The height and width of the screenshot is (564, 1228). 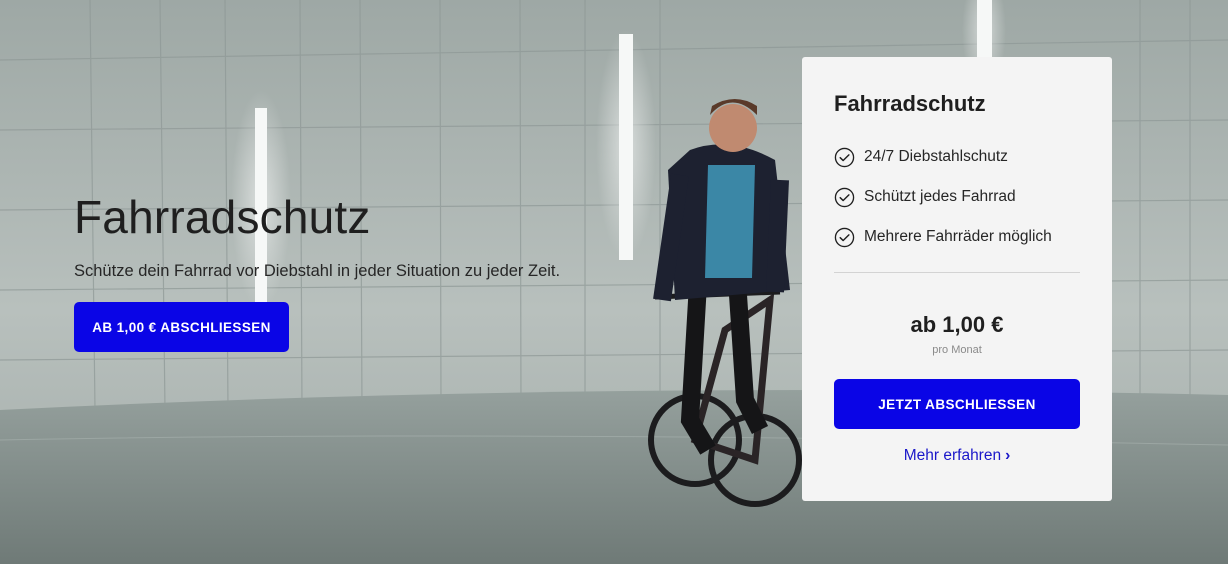 I want to click on divider, so click(x=957, y=272).